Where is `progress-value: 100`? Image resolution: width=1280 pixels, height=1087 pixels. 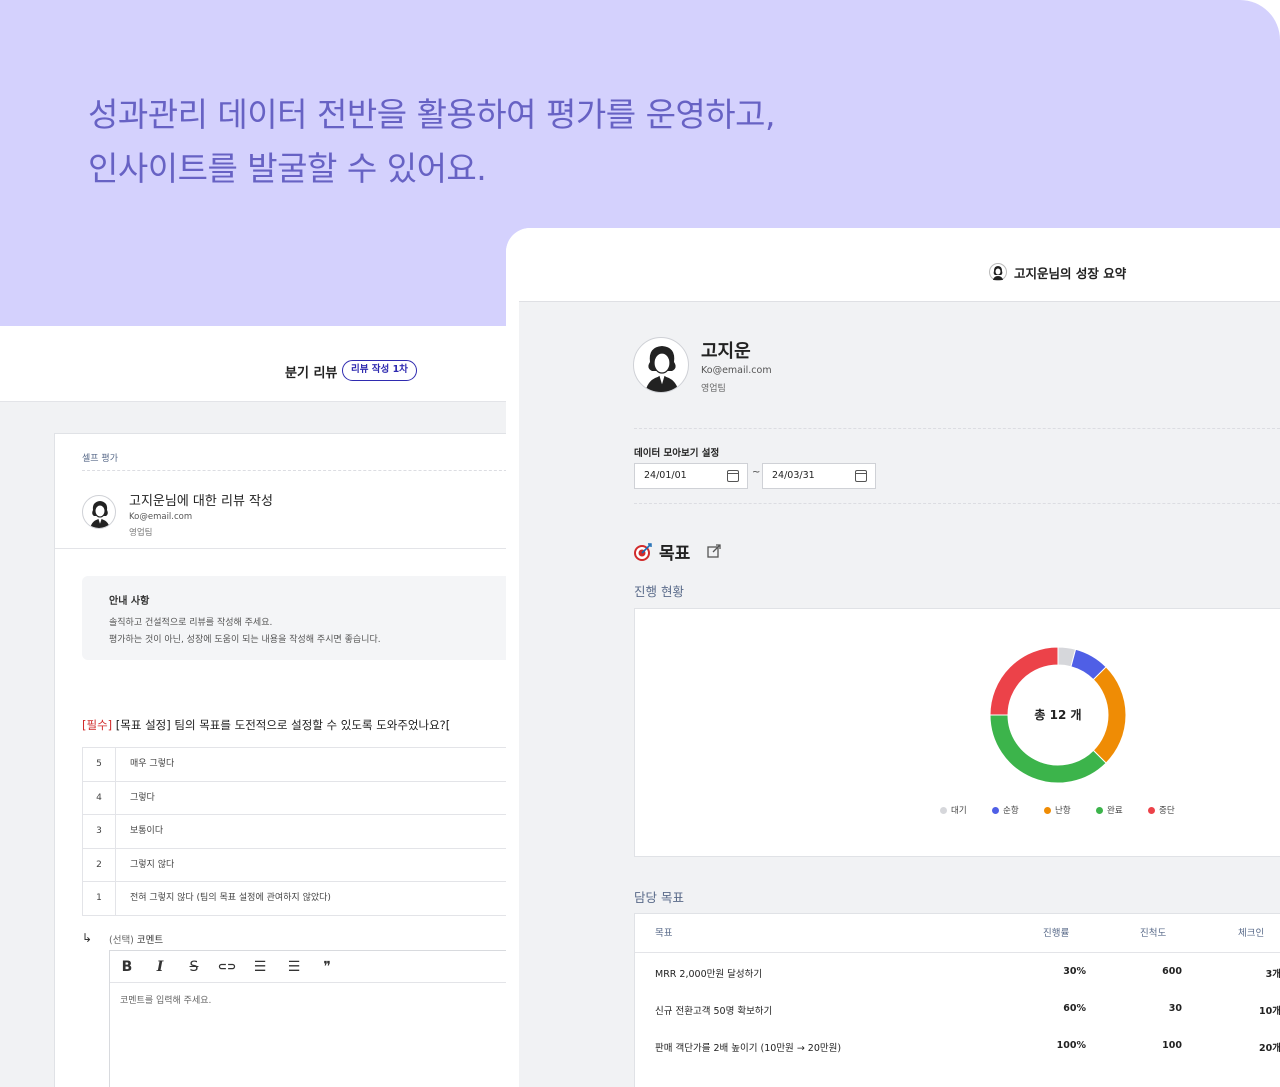
progress-value: 100 is located at coordinates (1172, 1045).